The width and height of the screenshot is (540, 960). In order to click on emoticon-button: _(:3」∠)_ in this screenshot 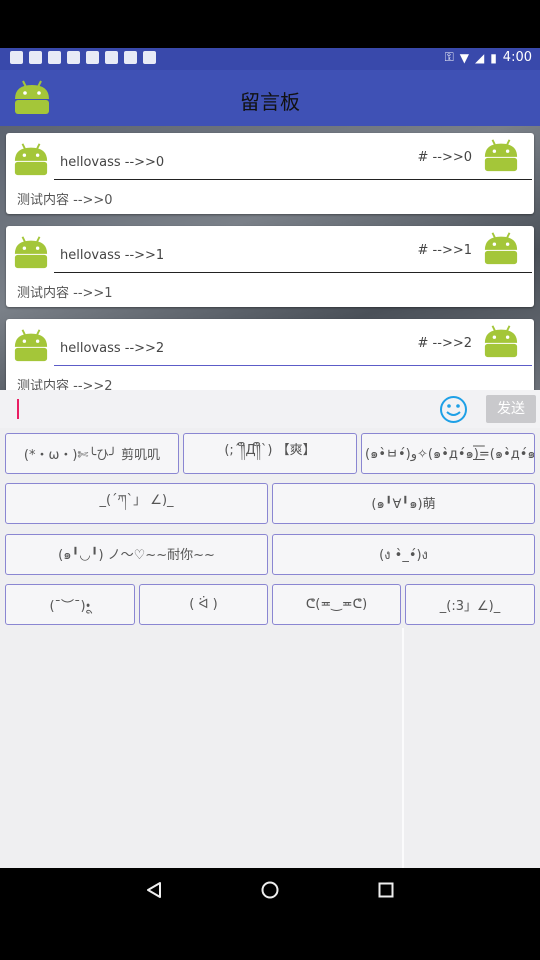, I will do `click(470, 604)`.